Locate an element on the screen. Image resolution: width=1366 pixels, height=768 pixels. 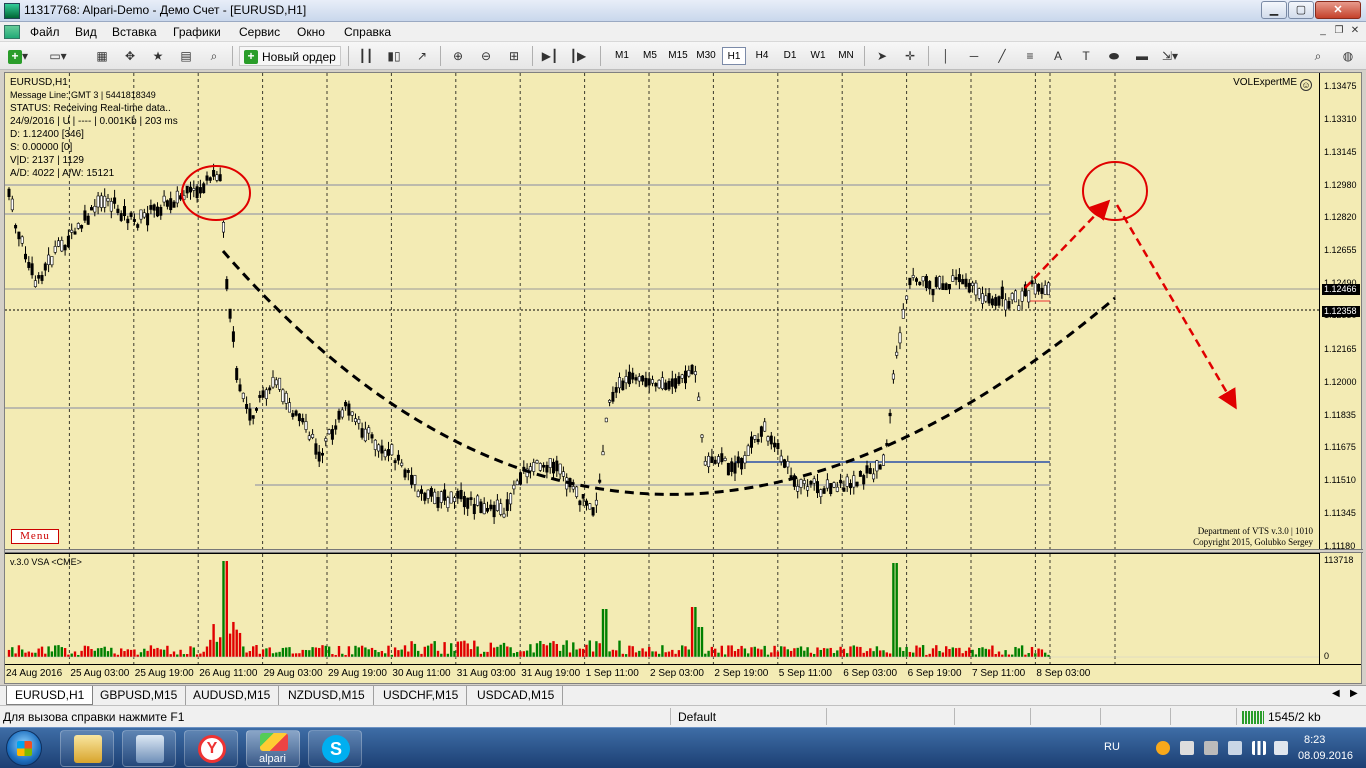
line-chart-icon: ↗ is located at coordinates (422, 56).